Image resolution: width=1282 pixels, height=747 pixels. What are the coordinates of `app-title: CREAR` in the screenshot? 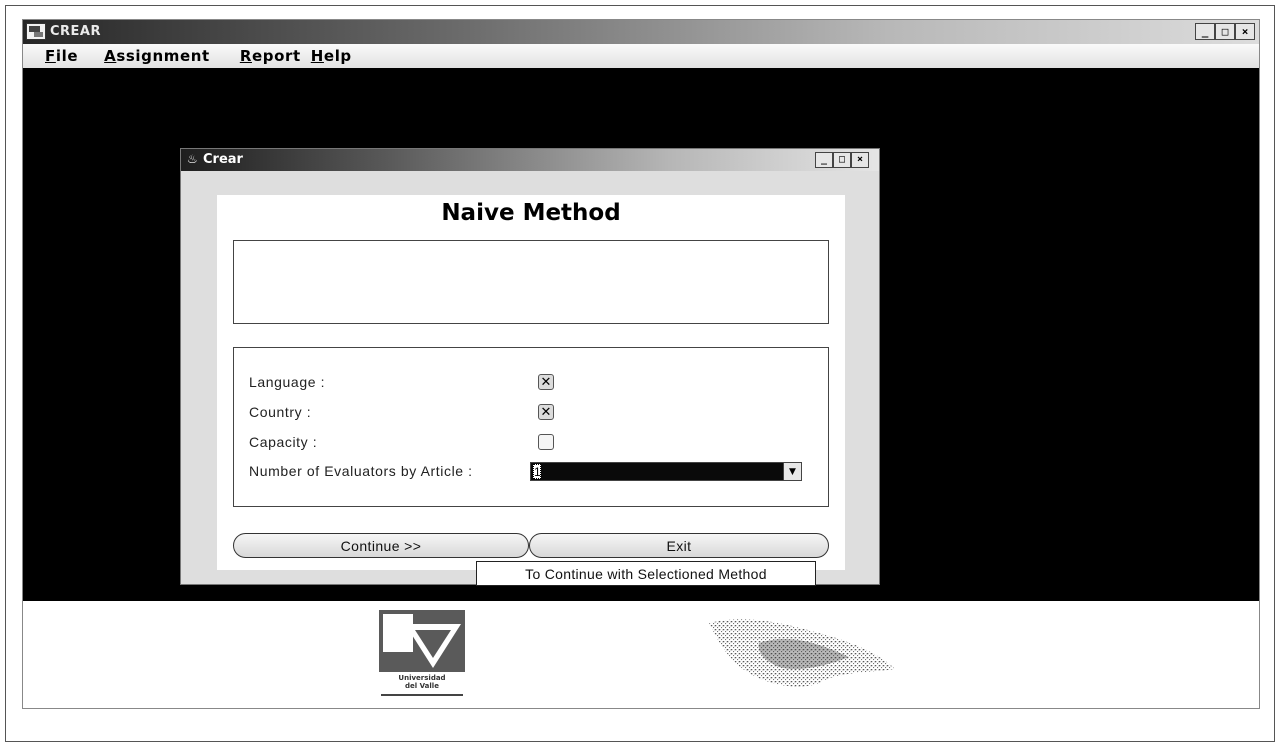 It's located at (76, 31).